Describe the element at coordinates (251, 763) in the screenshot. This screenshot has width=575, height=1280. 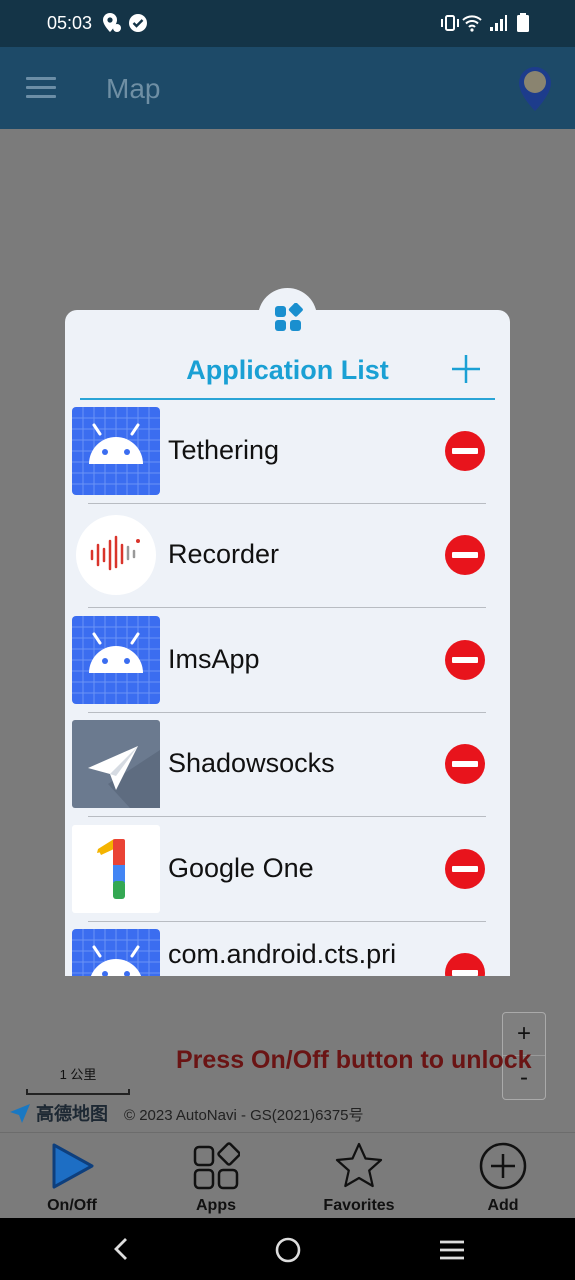
I see `app-name: Shadowsocks` at that location.